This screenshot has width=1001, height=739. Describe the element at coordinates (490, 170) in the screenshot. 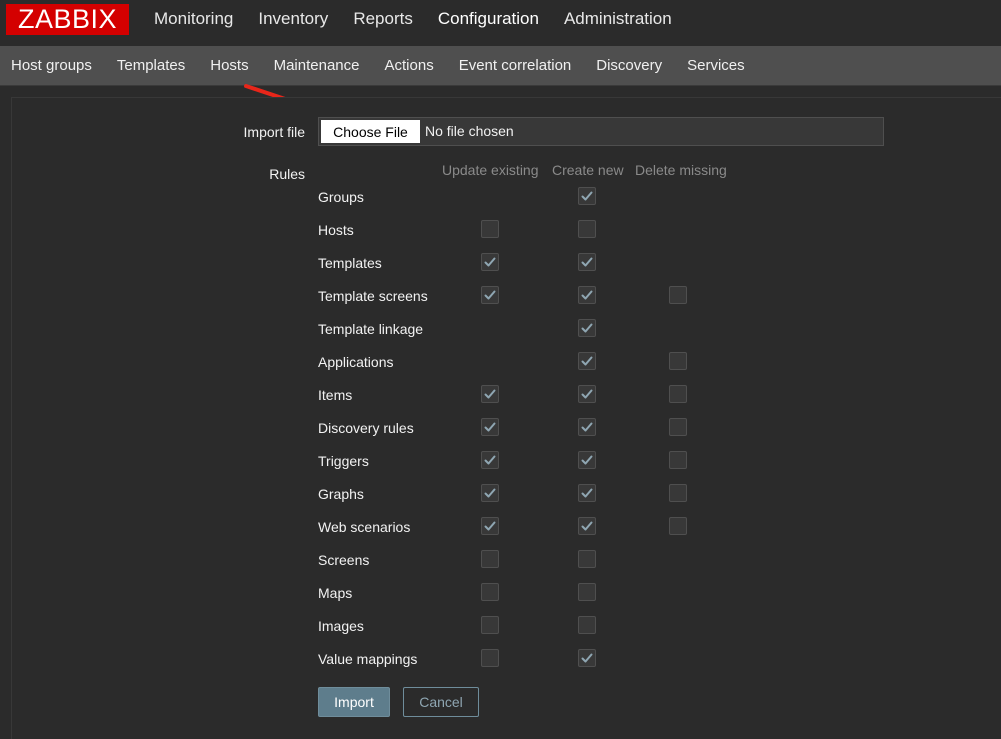

I see `column-update-existing: Update existing` at that location.